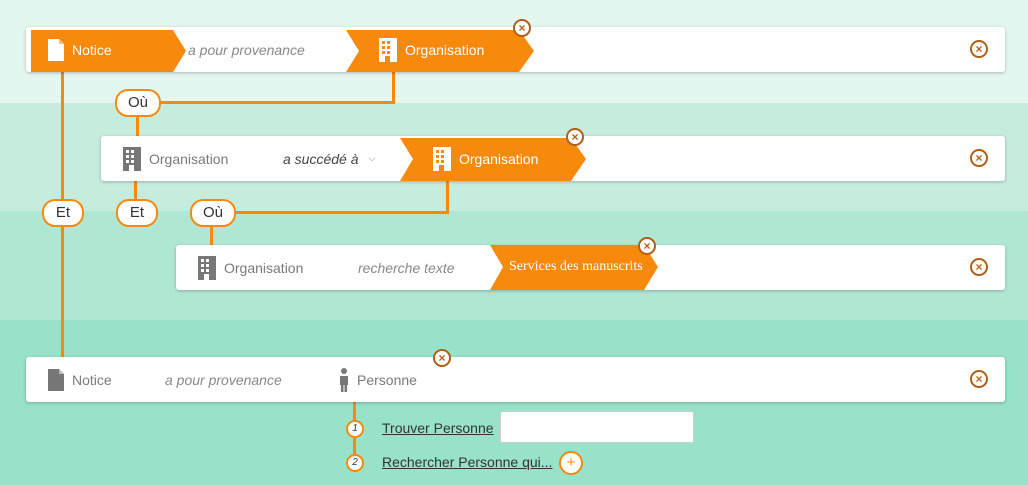 The width and height of the screenshot is (1028, 485). What do you see at coordinates (979, 267) in the screenshot?
I see `row3-remove-button: ×` at bounding box center [979, 267].